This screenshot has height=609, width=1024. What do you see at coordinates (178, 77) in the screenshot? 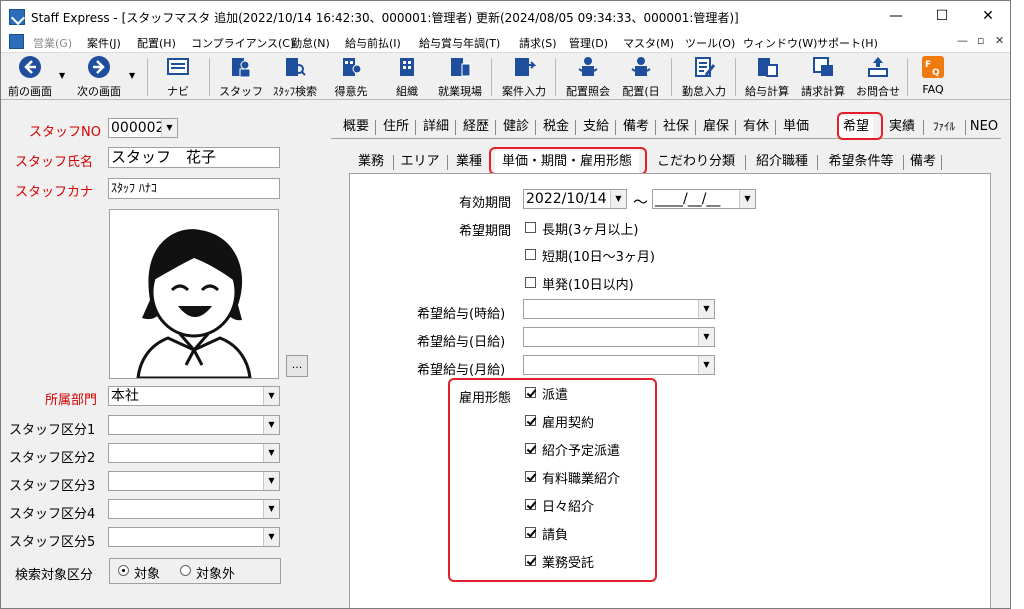
I see `navi-button: ナビ` at bounding box center [178, 77].